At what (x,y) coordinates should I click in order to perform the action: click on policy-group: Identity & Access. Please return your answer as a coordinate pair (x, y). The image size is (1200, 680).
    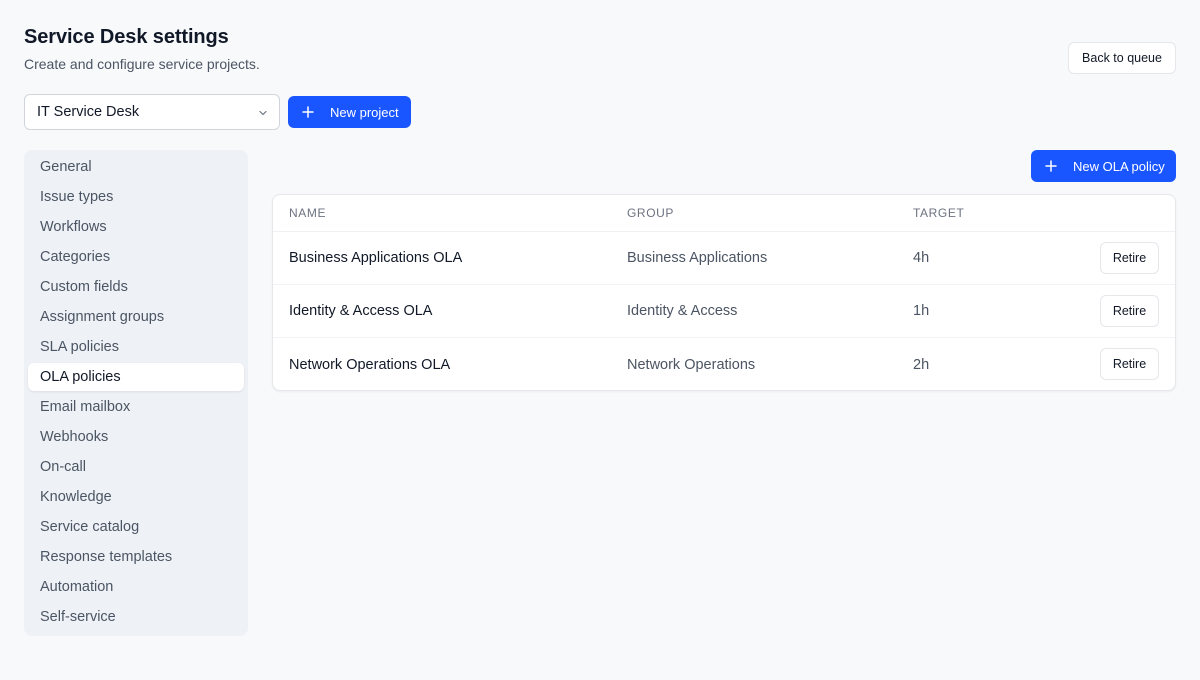
    Looking at the image, I should click on (682, 311).